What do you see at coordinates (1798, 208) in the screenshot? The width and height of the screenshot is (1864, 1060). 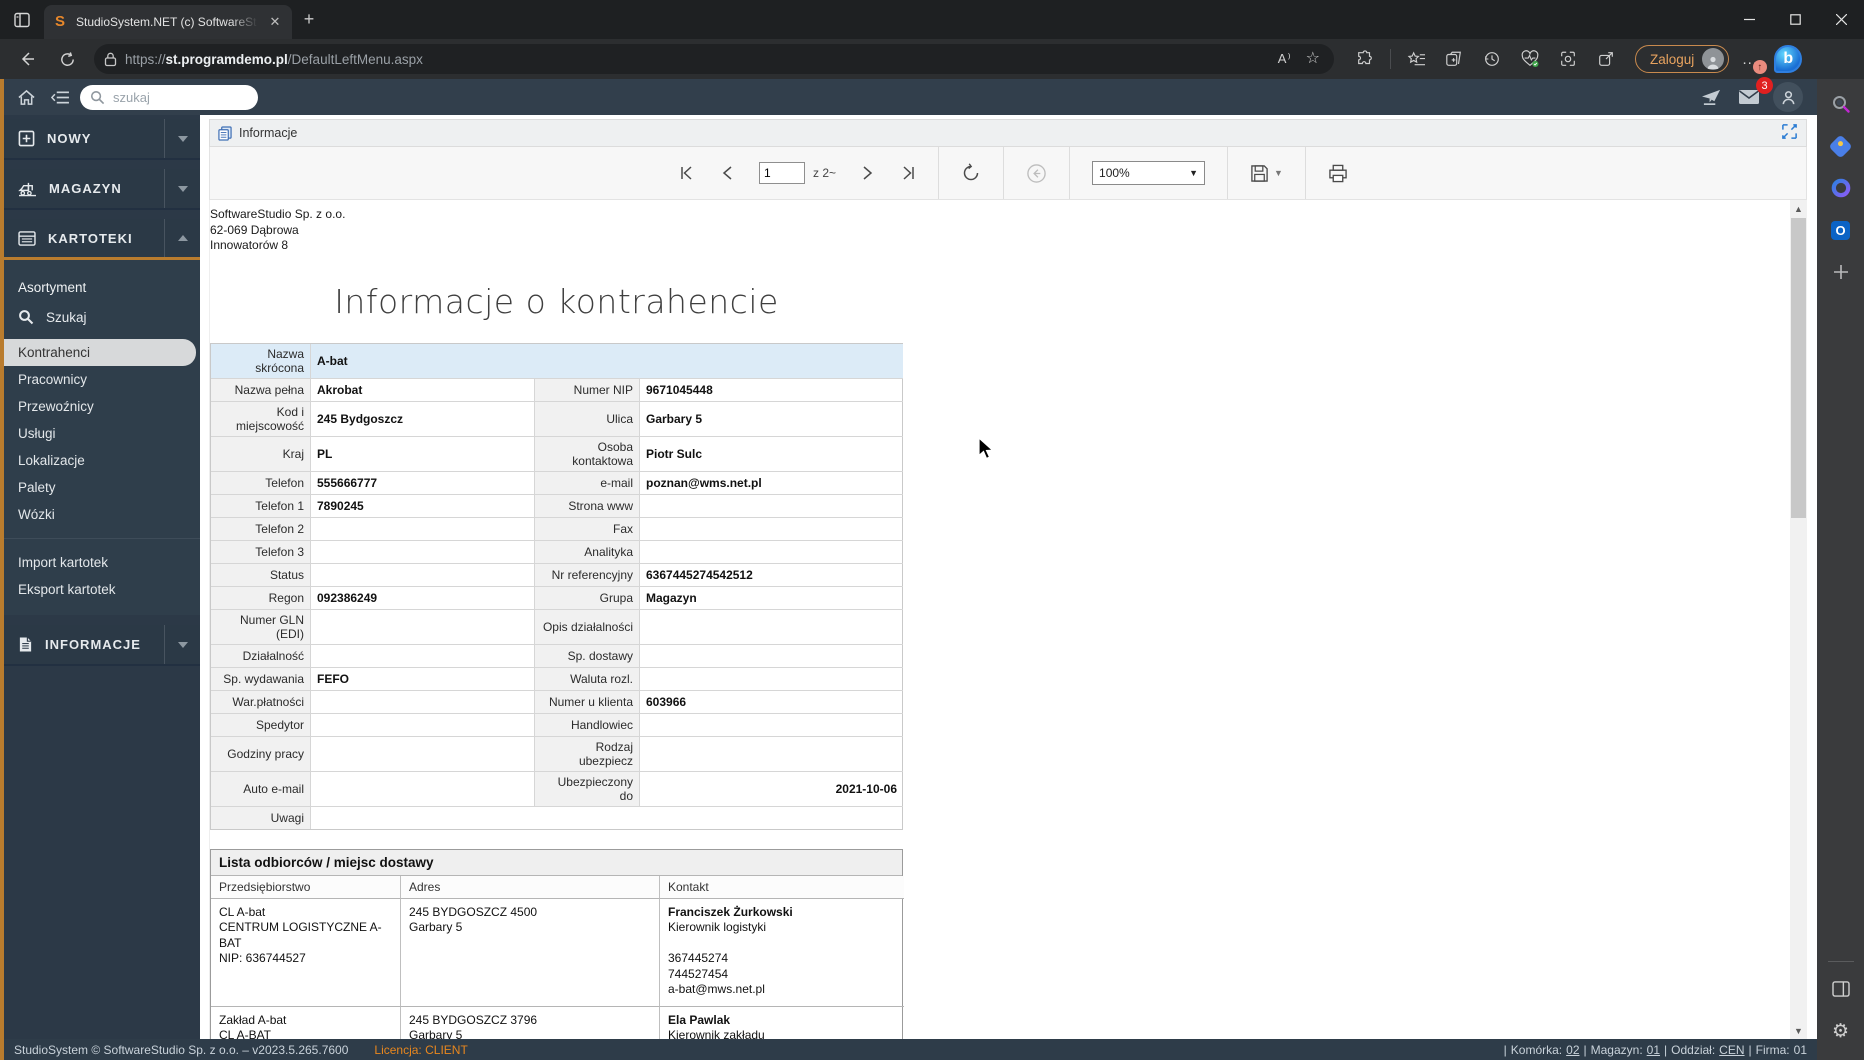 I see `scroll-up-icon: ▲` at bounding box center [1798, 208].